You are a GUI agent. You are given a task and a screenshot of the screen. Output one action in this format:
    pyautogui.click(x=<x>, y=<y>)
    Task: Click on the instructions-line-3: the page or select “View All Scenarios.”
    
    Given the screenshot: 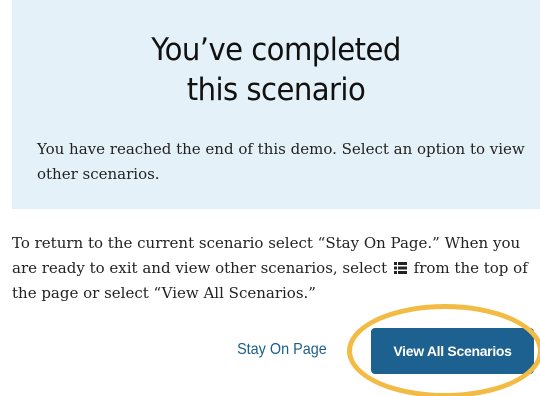 What is the action you would take?
    pyautogui.click(x=164, y=293)
    